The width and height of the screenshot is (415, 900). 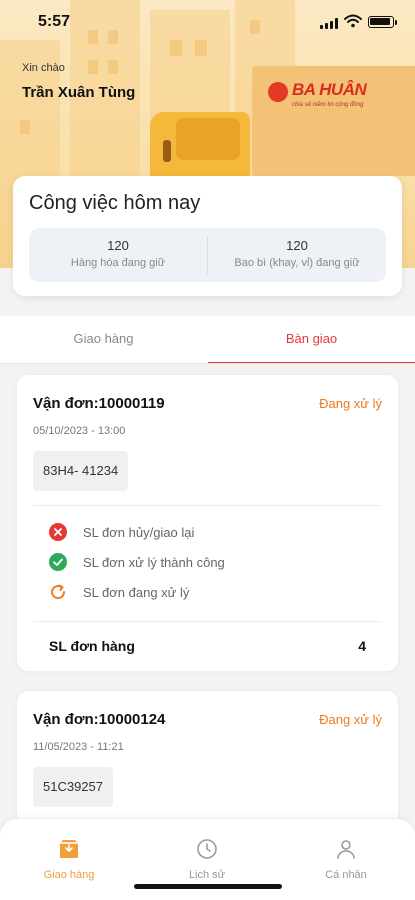 I want to click on order-id: Vận đơn:10000124, so click(x=99, y=719).